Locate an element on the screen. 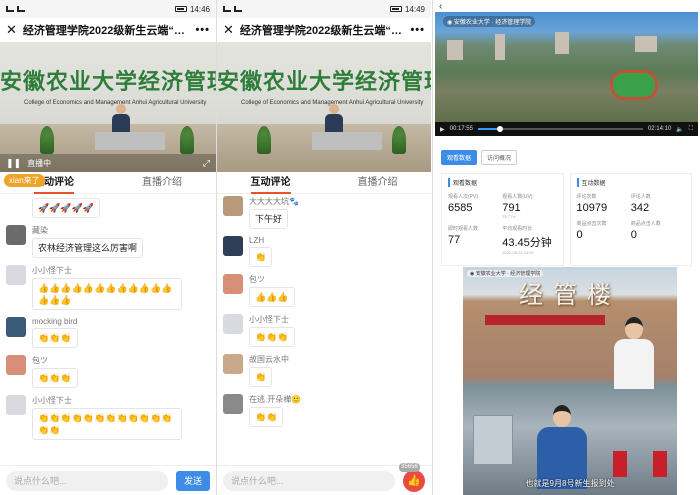 The image size is (700, 495). pause-icon: ❚❚ is located at coordinates (13, 163).